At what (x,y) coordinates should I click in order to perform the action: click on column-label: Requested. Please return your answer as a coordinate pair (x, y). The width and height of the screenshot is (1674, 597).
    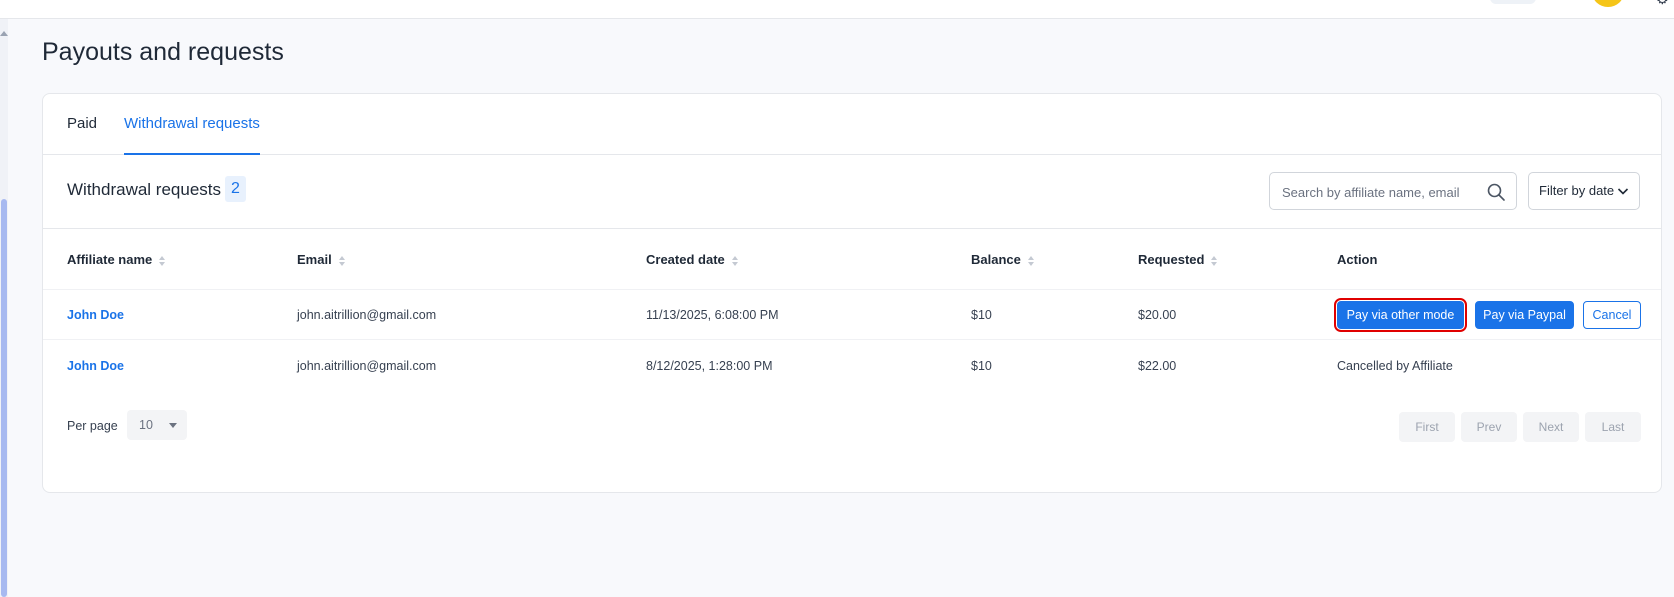
    Looking at the image, I should click on (1171, 259).